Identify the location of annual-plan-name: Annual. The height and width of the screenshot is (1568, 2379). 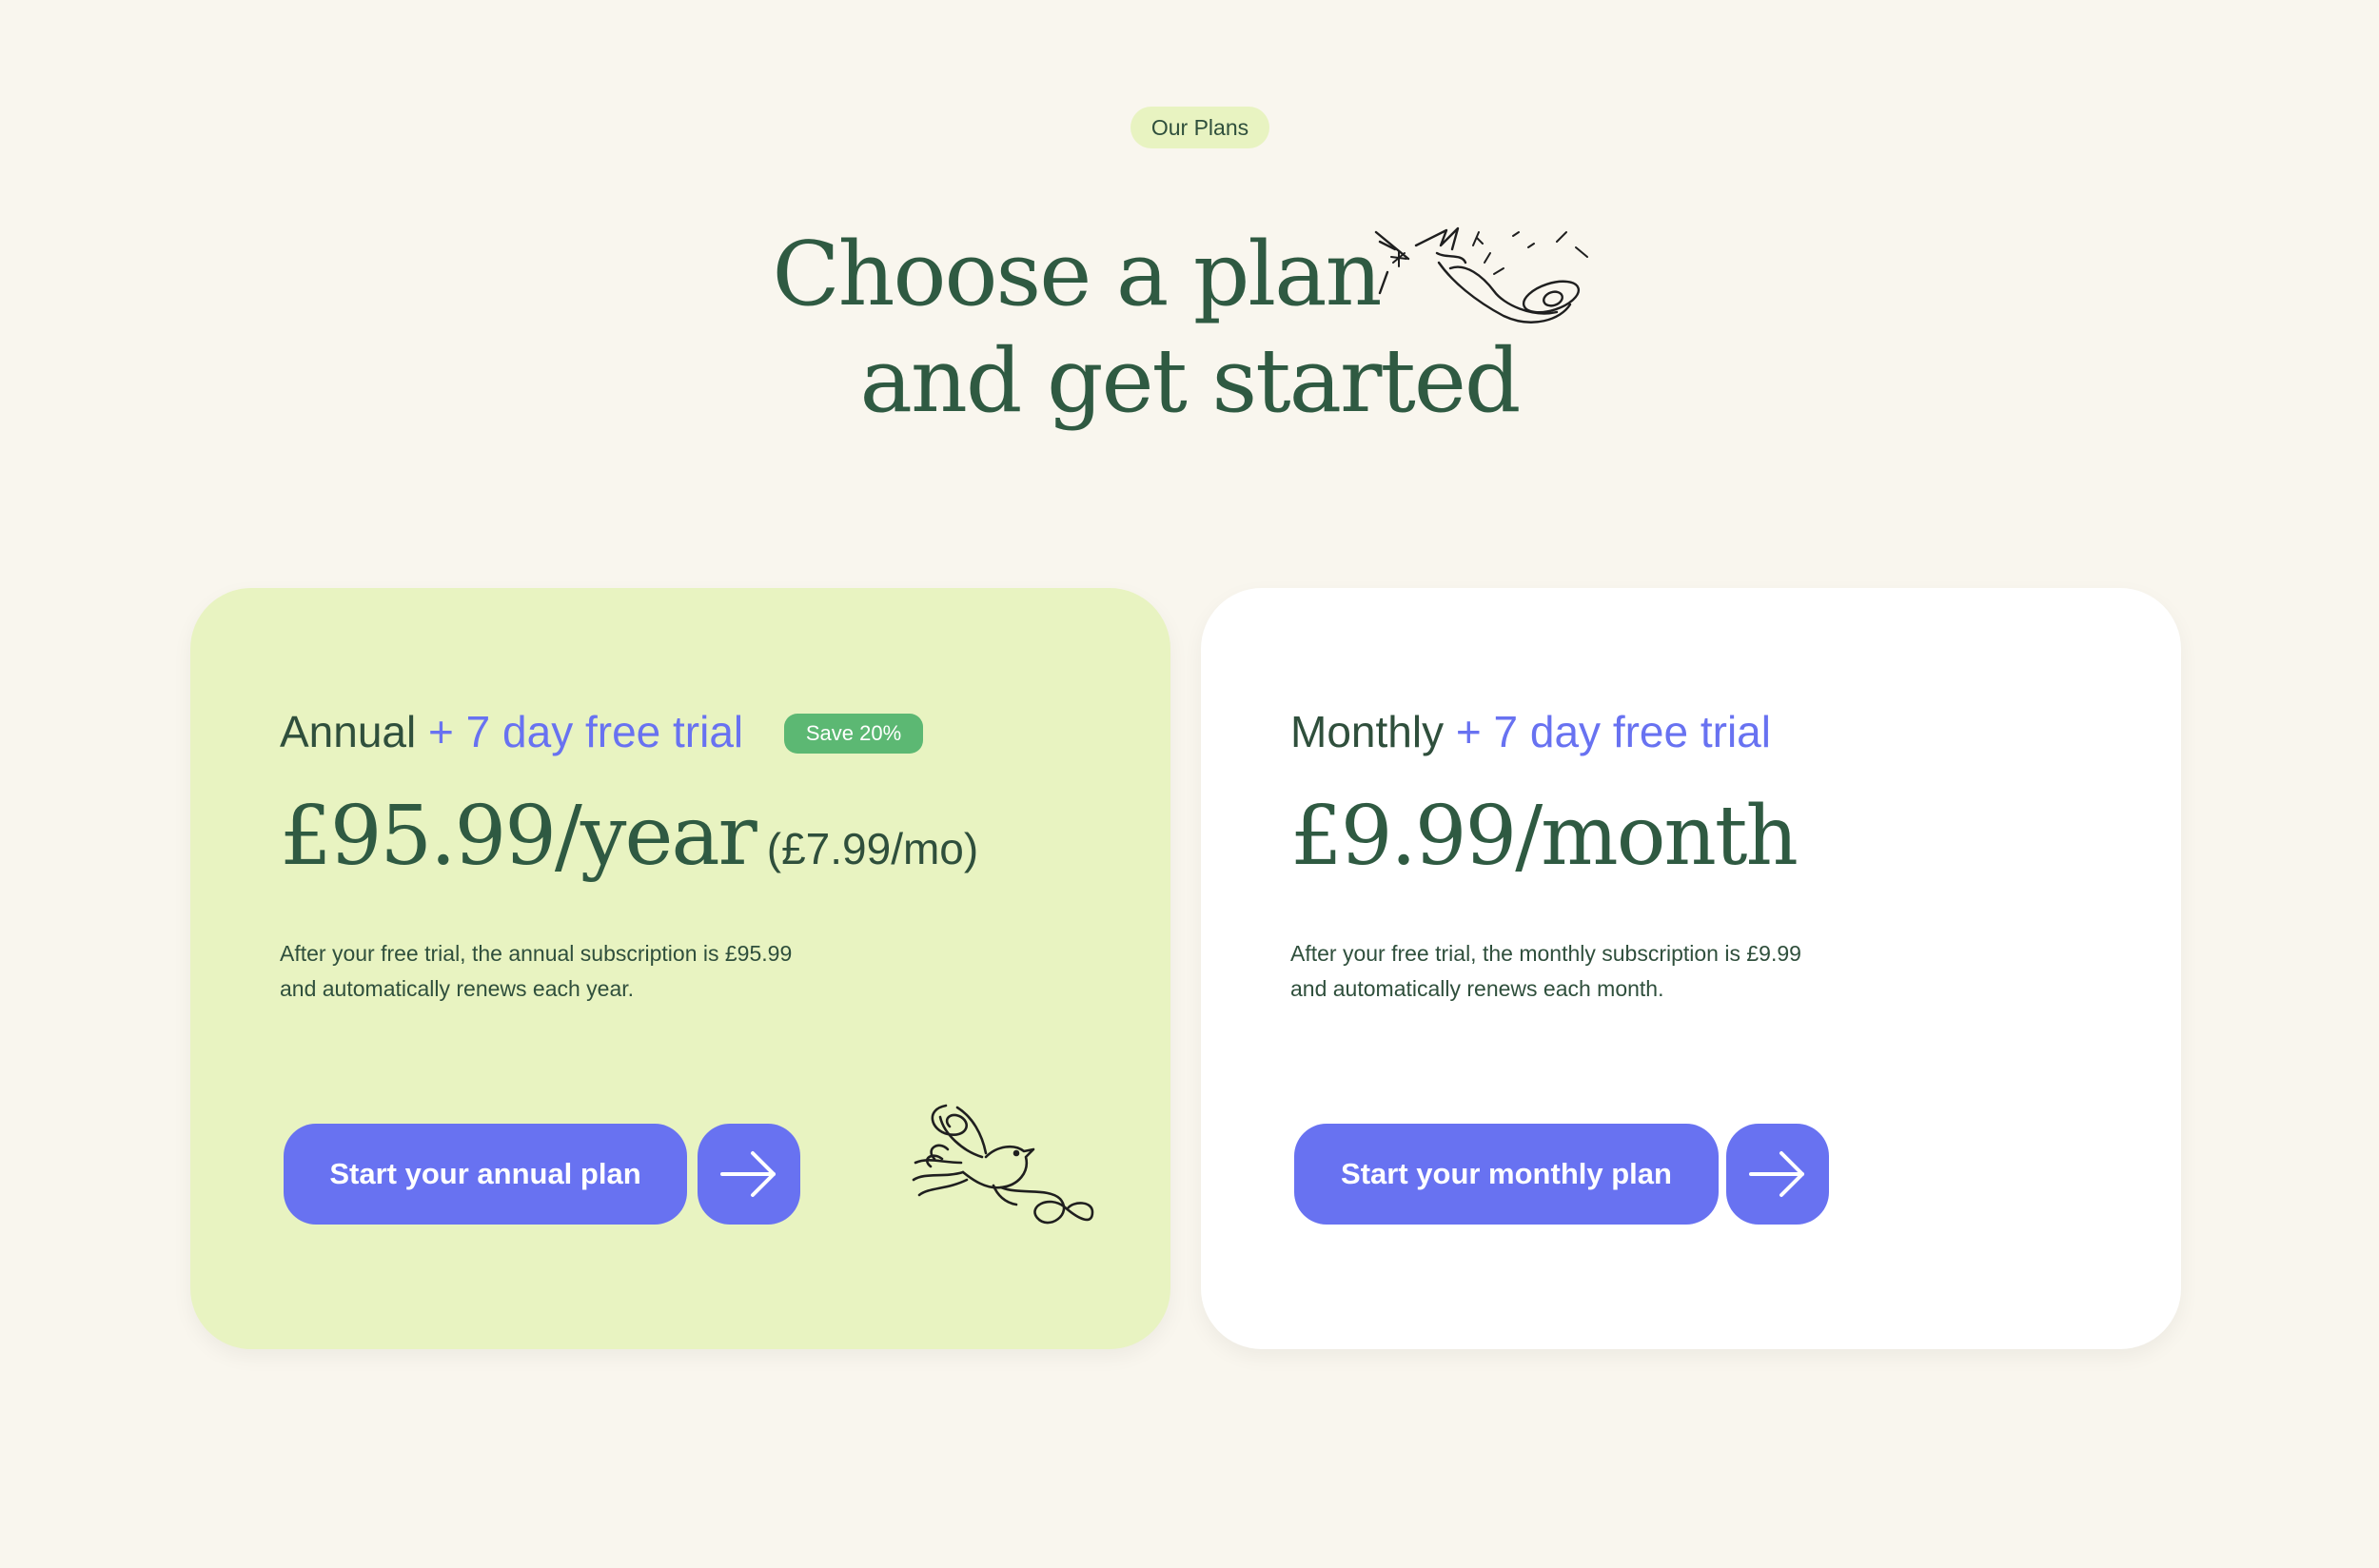
(348, 731).